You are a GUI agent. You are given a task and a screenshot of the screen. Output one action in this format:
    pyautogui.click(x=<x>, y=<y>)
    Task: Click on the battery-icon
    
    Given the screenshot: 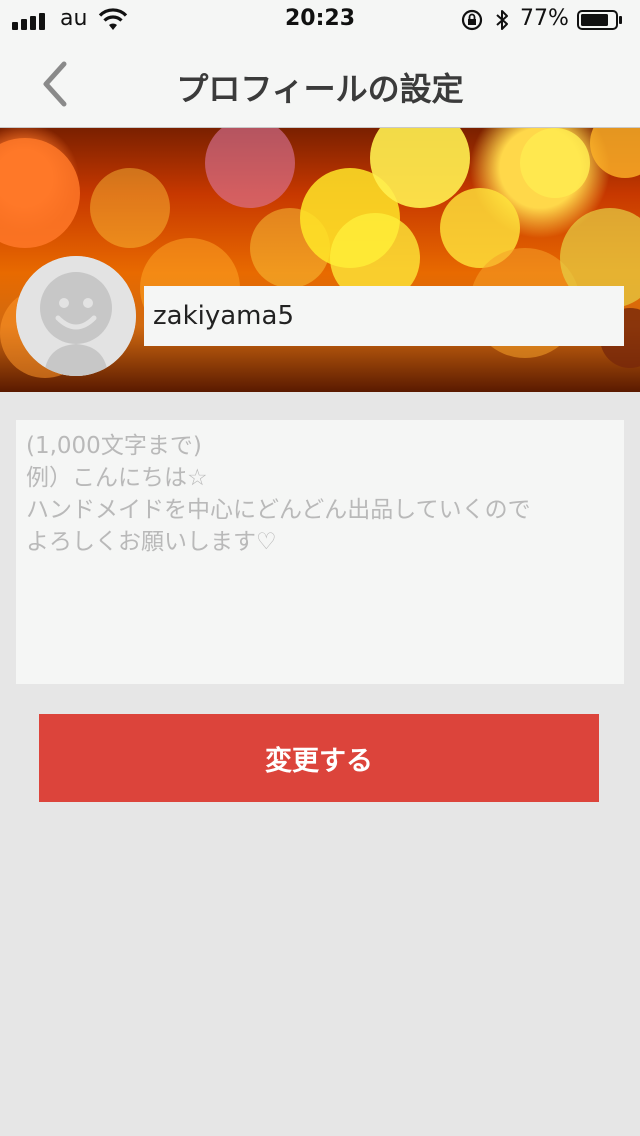 What is the action you would take?
    pyautogui.click(x=600, y=20)
    